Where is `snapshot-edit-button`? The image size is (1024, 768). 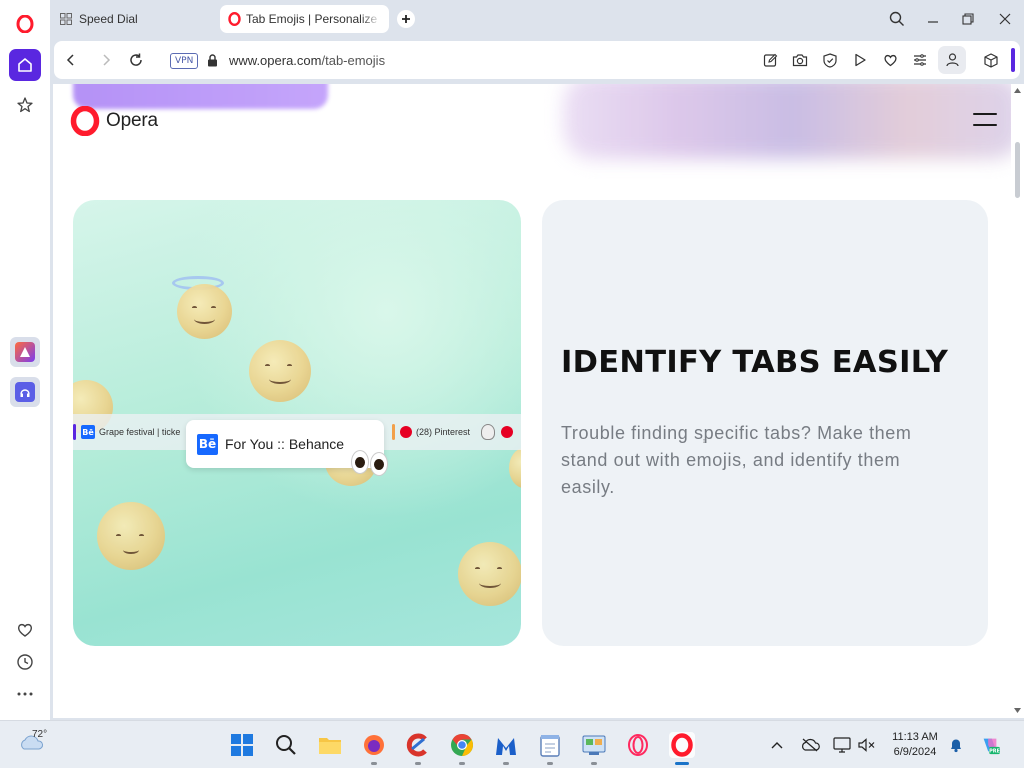 snapshot-edit-button is located at coordinates (770, 60).